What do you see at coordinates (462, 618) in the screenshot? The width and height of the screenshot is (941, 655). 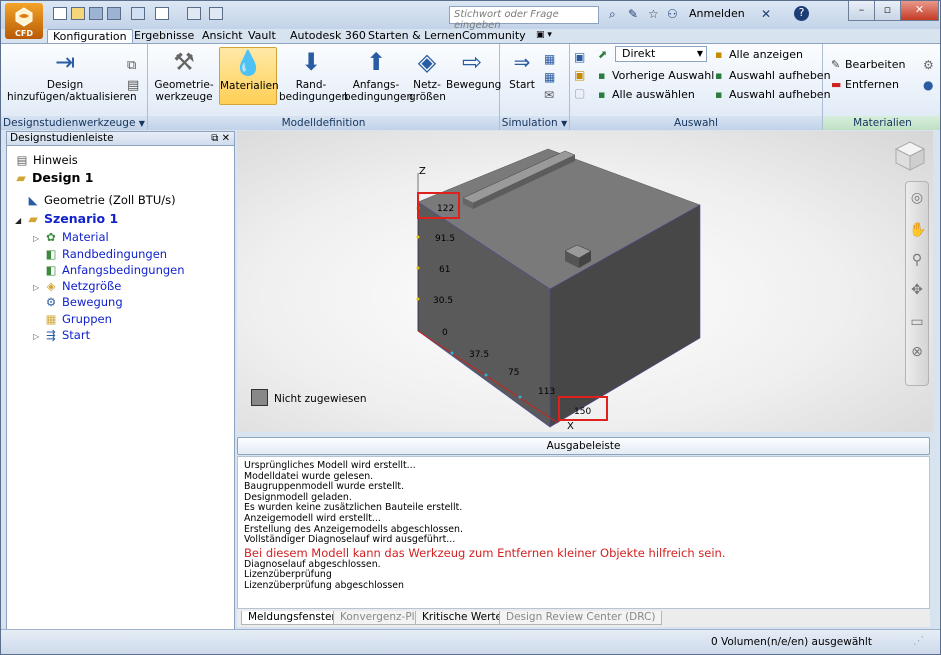 I see `tab-kritische-werte: Kritische Werte` at bounding box center [462, 618].